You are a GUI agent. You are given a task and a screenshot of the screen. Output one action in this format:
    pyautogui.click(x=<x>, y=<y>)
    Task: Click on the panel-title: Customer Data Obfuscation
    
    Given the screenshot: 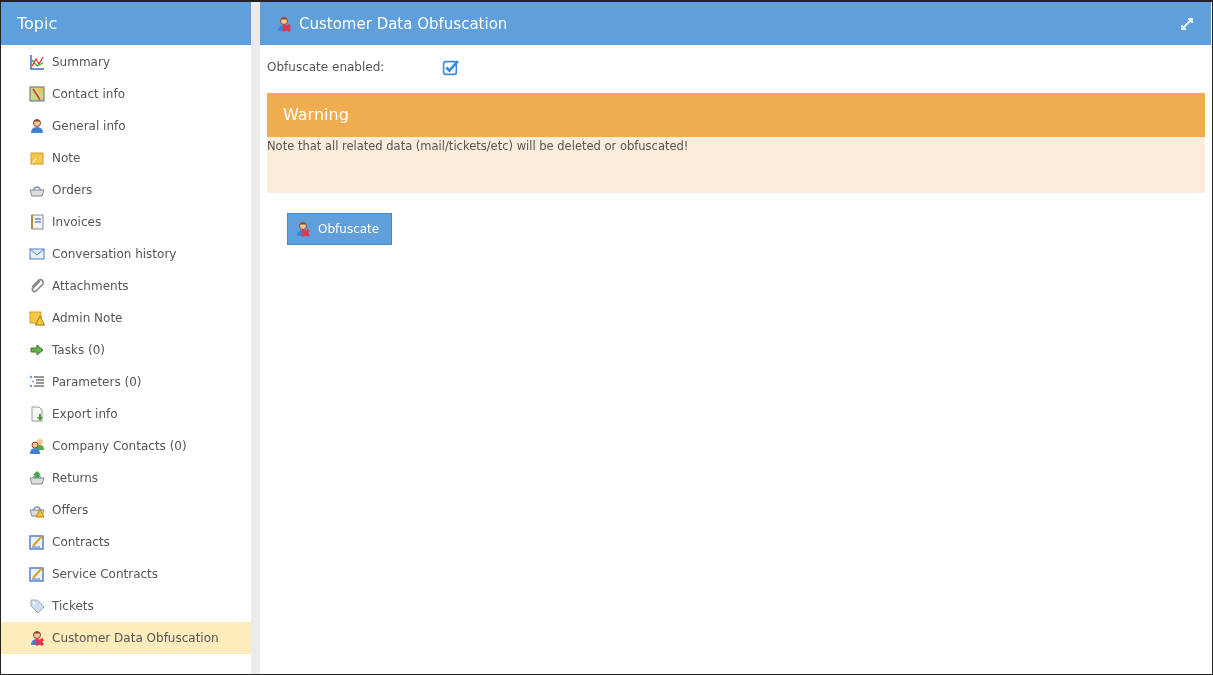 What is the action you would take?
    pyautogui.click(x=404, y=23)
    